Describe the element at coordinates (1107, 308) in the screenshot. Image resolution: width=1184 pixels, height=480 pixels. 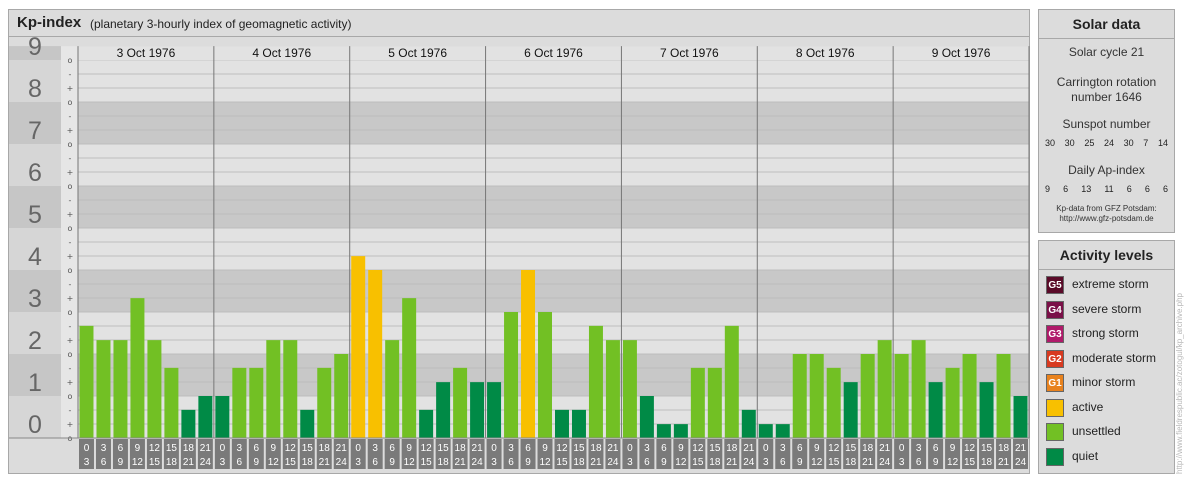
I see `legend-label: severe storm` at that location.